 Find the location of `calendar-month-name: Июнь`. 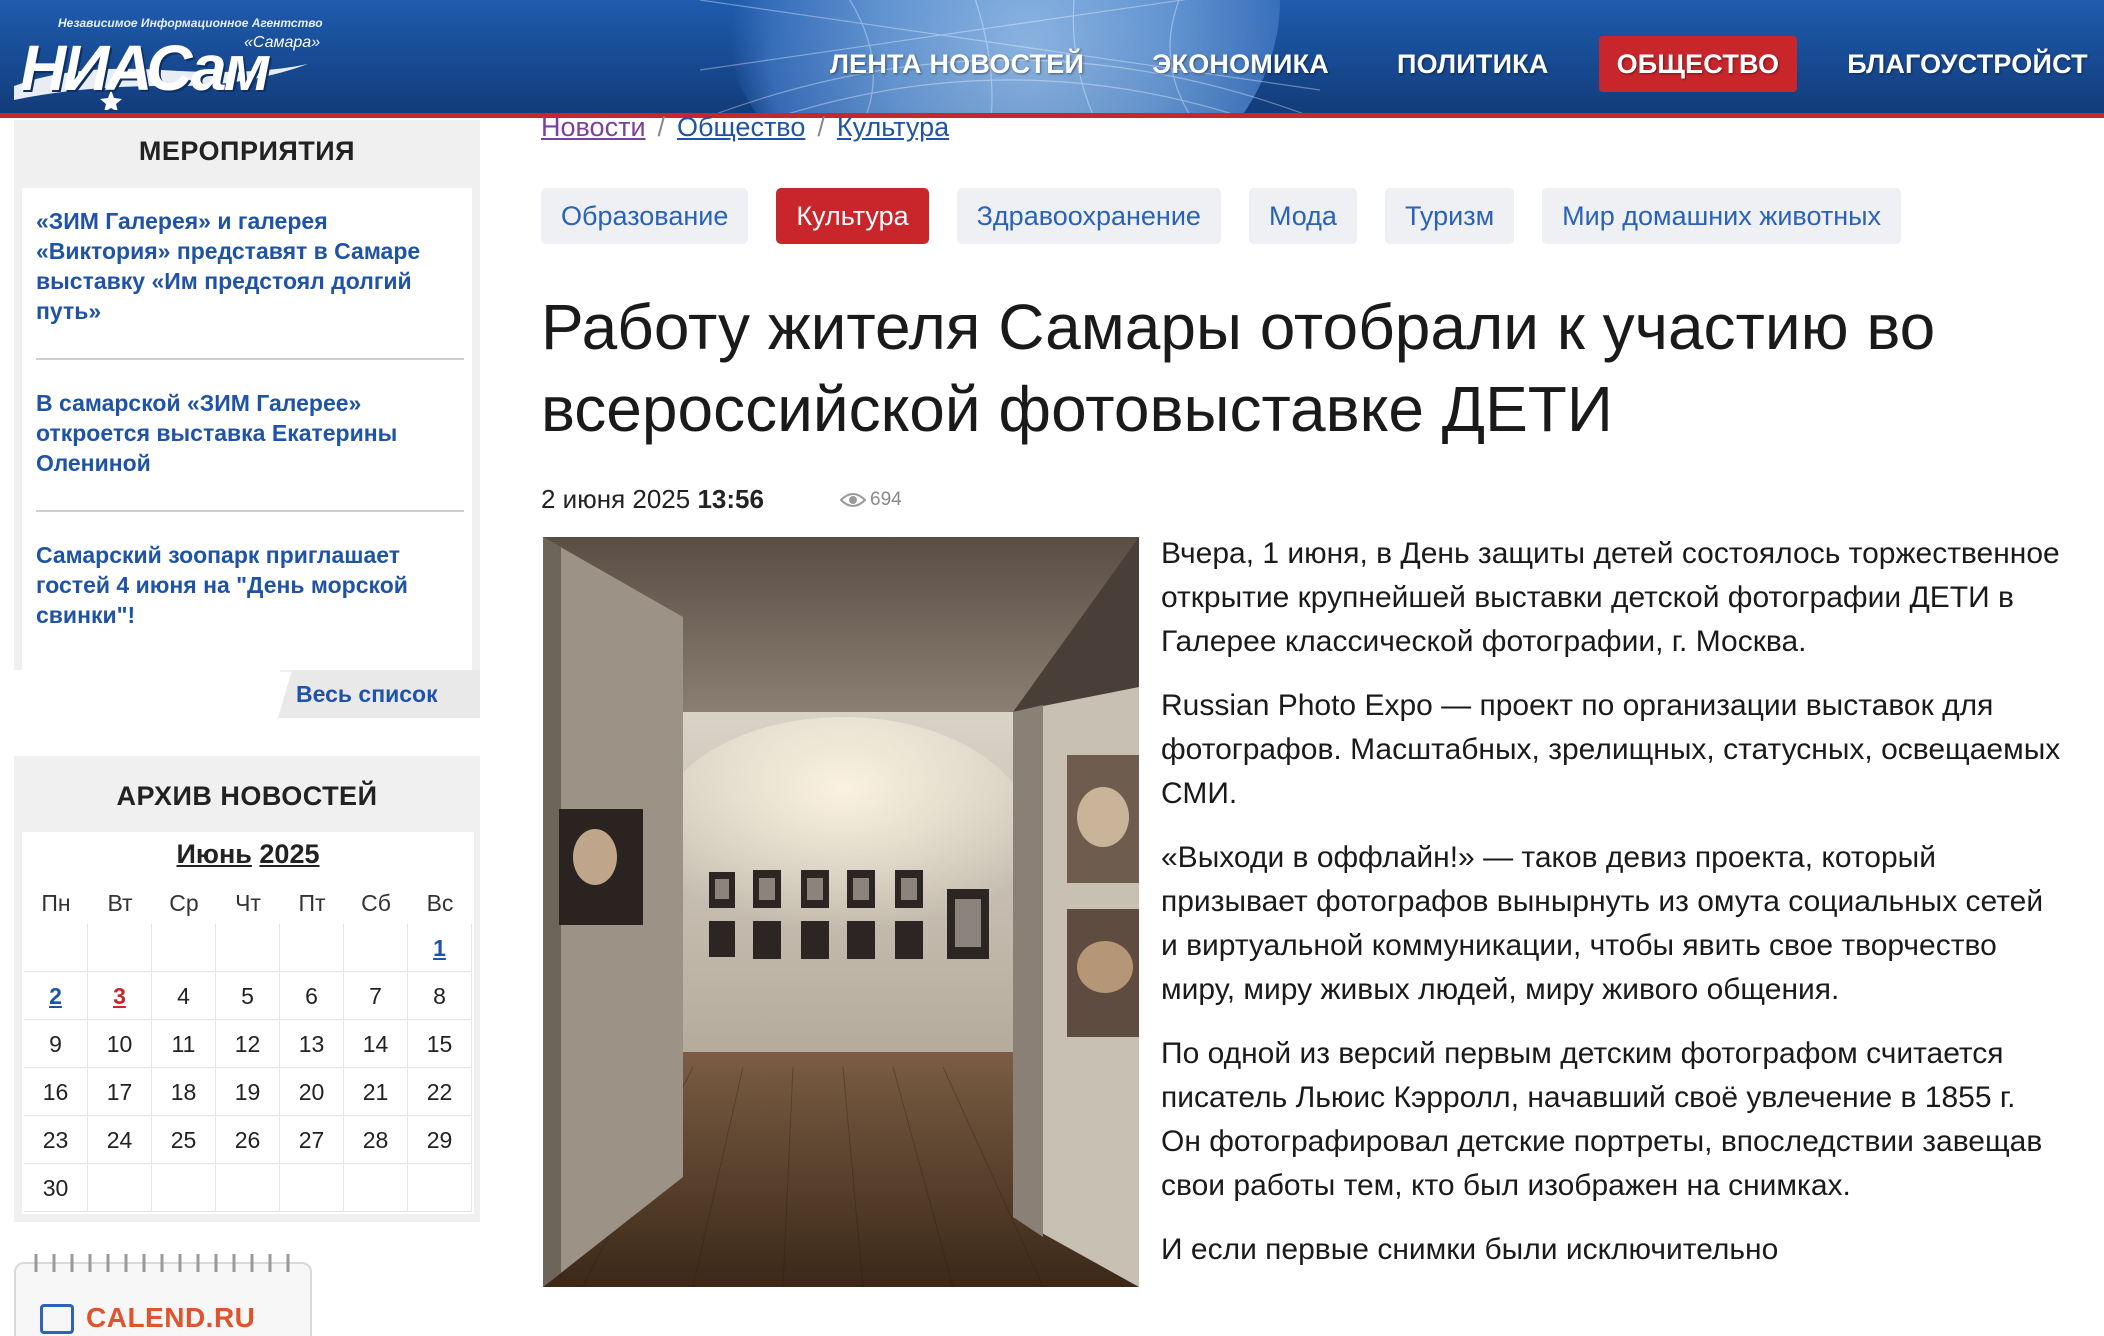

calendar-month-name: Июнь is located at coordinates (214, 854).